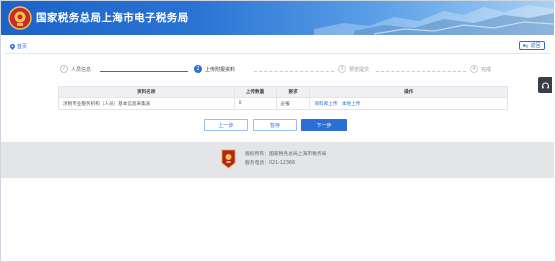  What do you see at coordinates (275, 125) in the screenshot?
I see `save-draft-button: 暂存` at bounding box center [275, 125].